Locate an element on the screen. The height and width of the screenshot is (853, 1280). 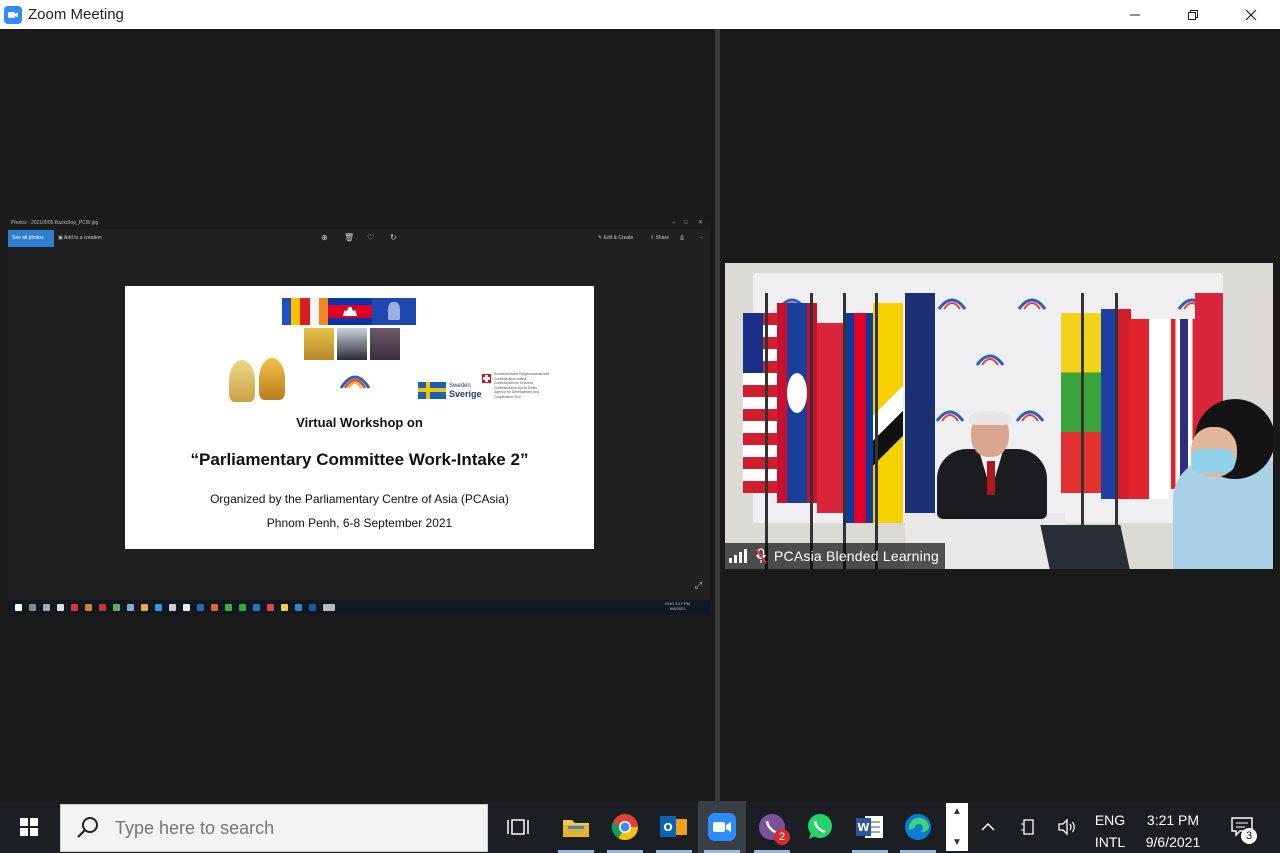
see-all-photos-button: See all photos is located at coordinates (31, 238).